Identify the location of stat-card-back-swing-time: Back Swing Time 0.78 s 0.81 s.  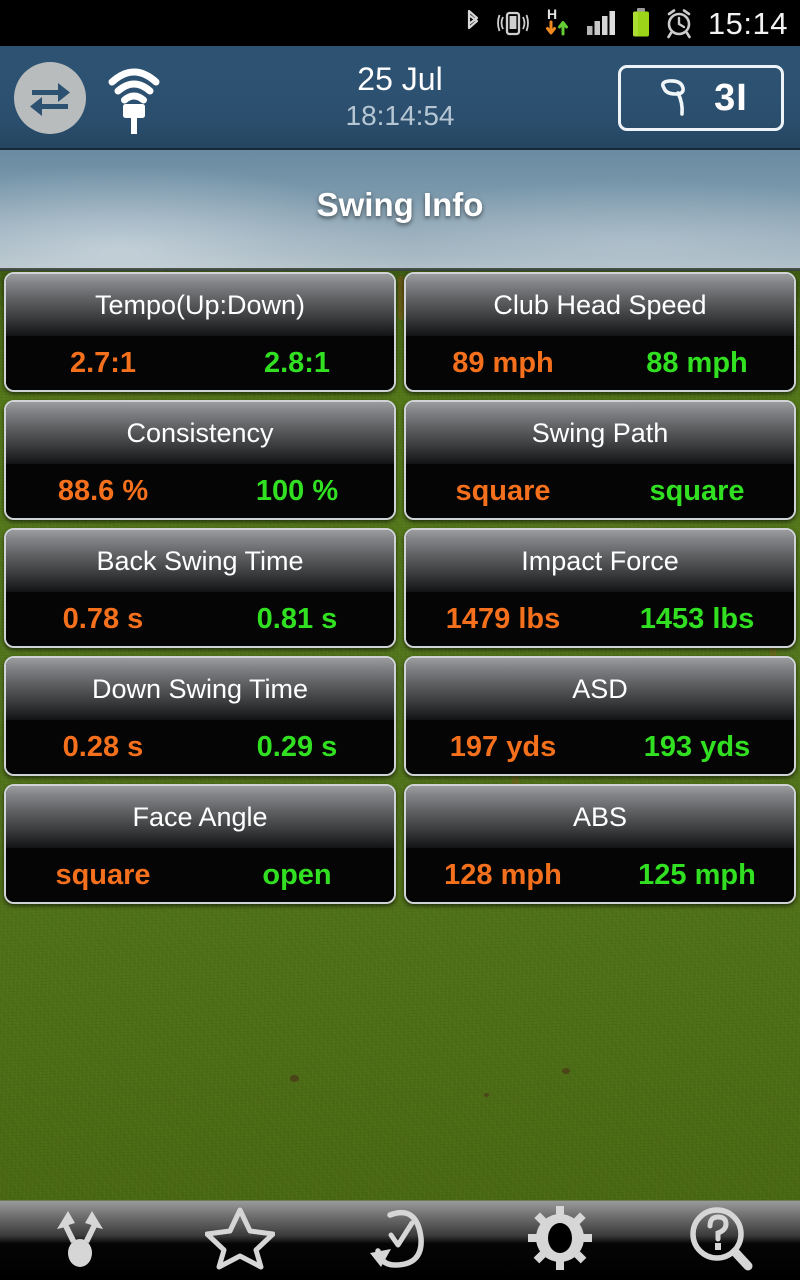
(200, 588).